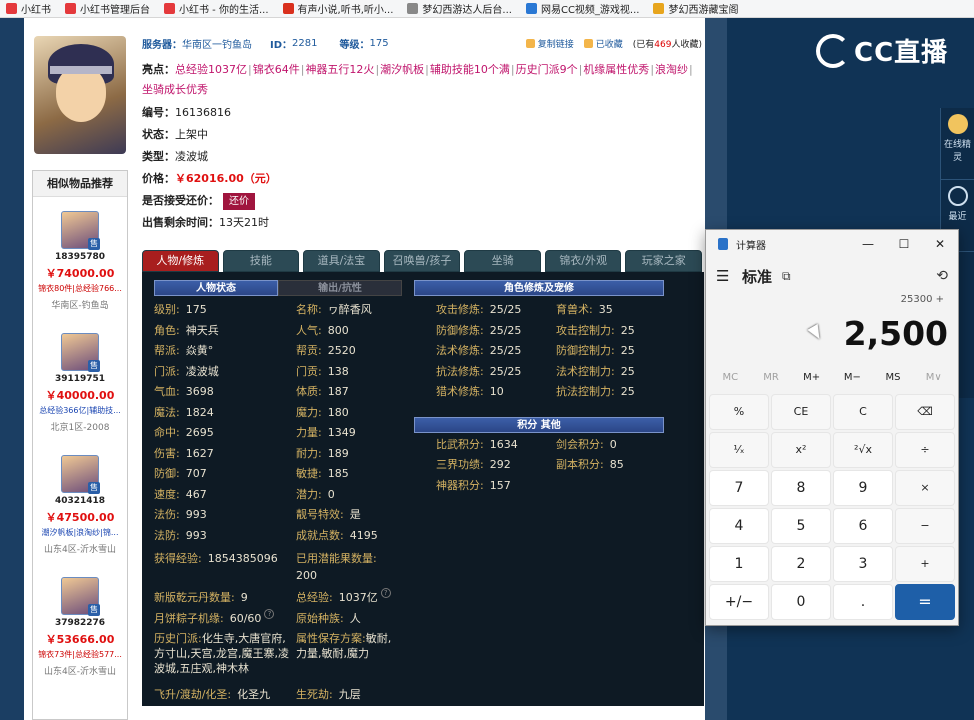  I want to click on sqrt-key: ²√x, so click(863, 450).